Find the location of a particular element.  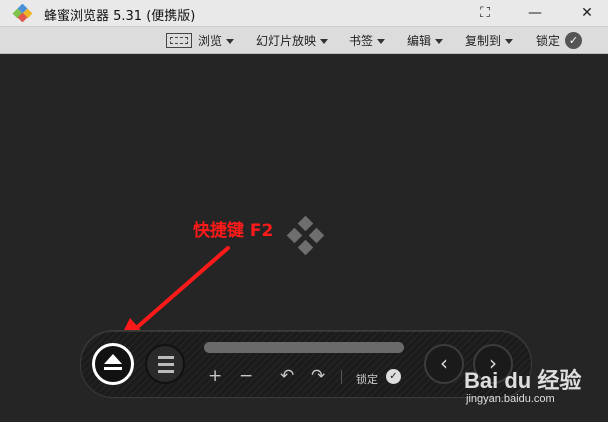

zoom-in-button: + is located at coordinates (215, 376).